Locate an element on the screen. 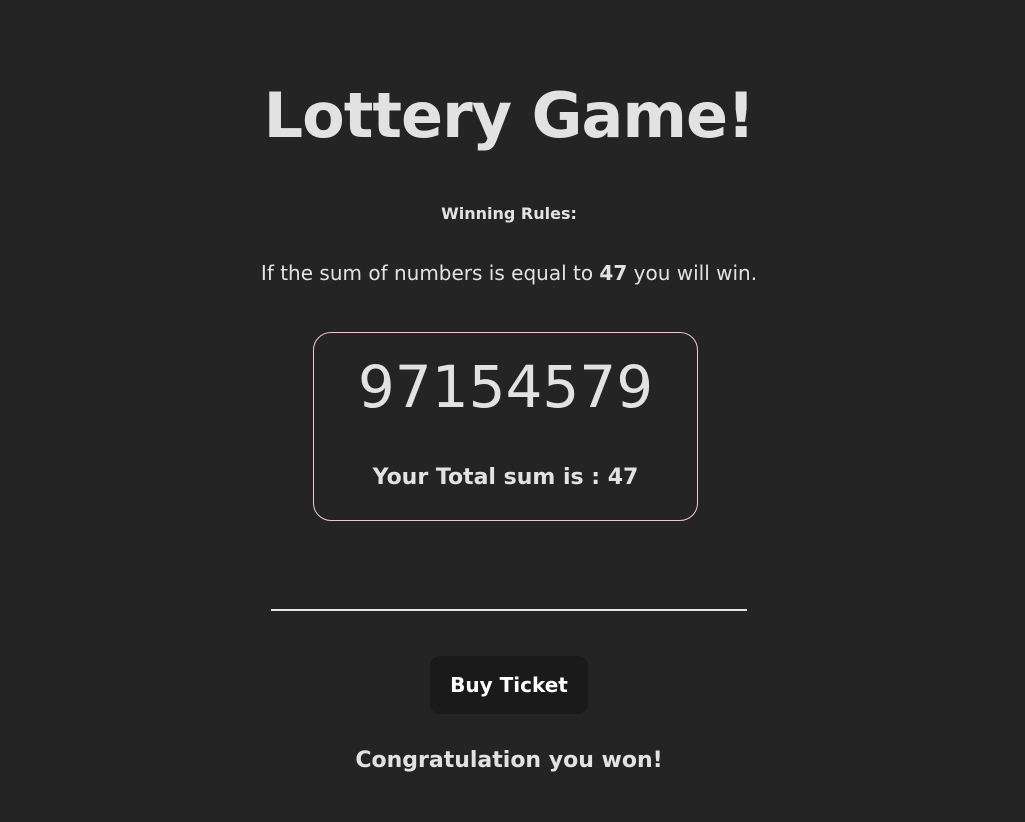  divider is located at coordinates (509, 610).